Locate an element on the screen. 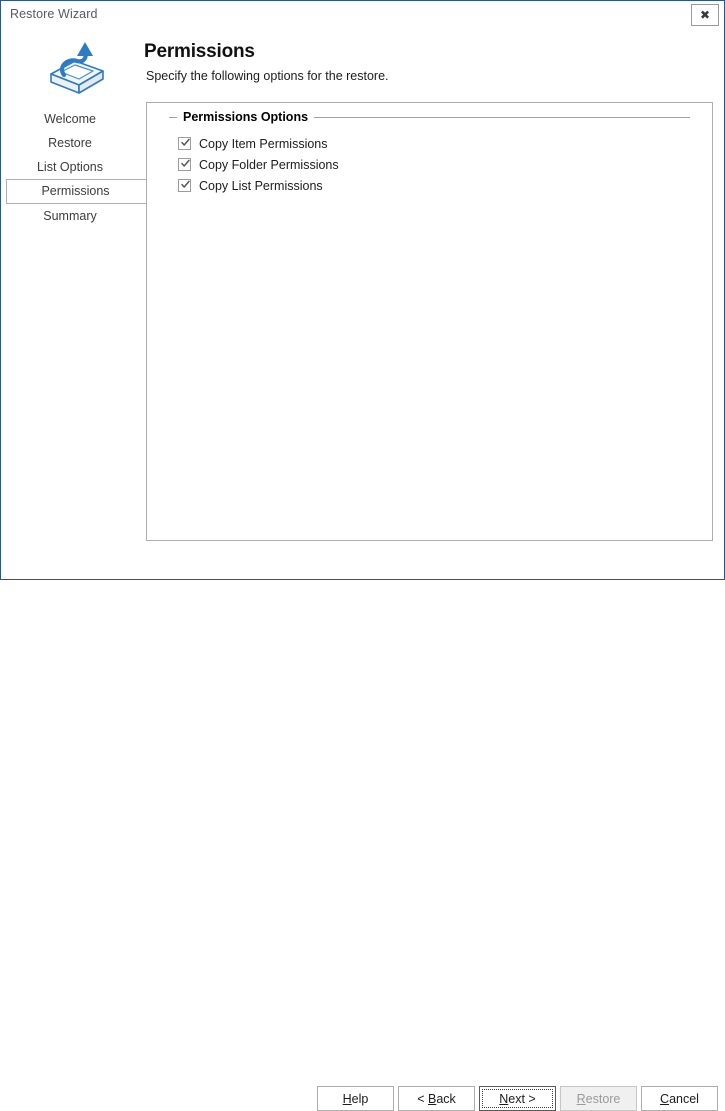 The width and height of the screenshot is (725, 1111). back-button-label: < Back is located at coordinates (436, 1098).